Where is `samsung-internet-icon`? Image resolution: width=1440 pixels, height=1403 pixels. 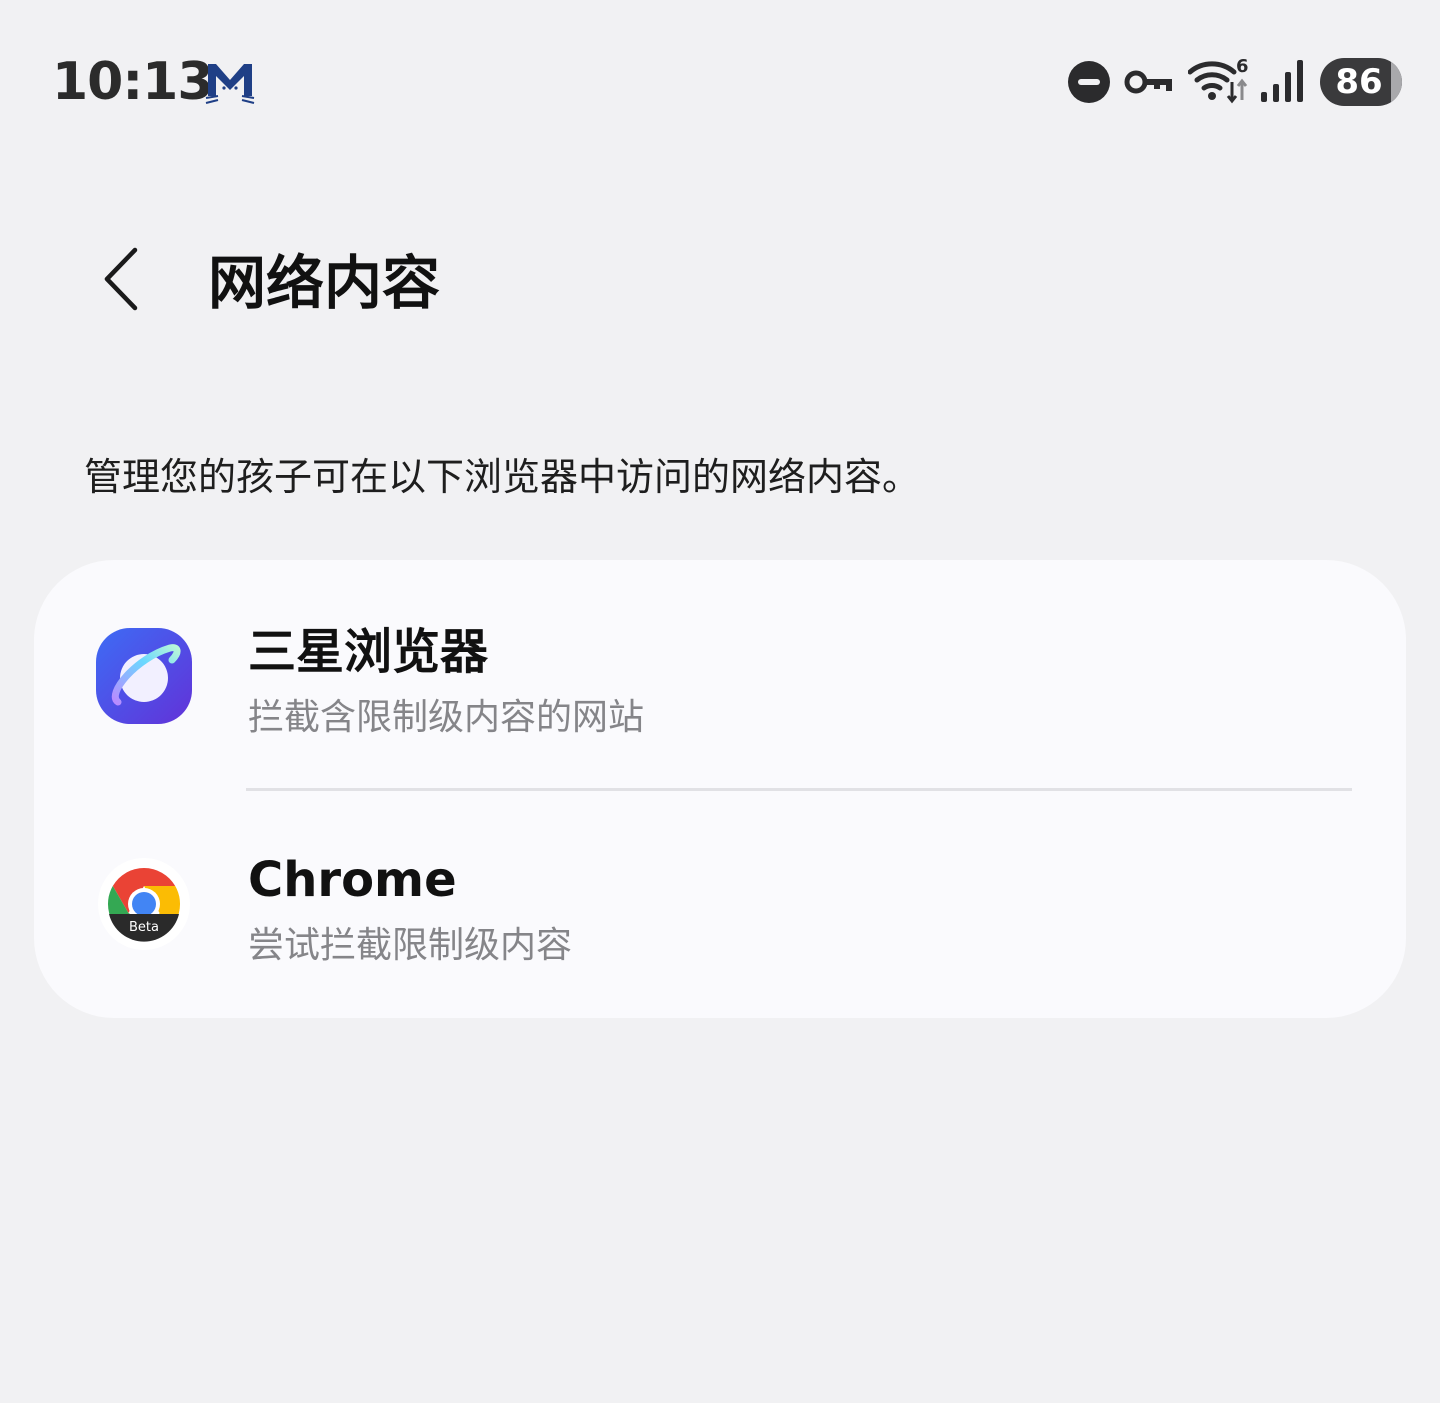
samsung-internet-icon is located at coordinates (144, 676).